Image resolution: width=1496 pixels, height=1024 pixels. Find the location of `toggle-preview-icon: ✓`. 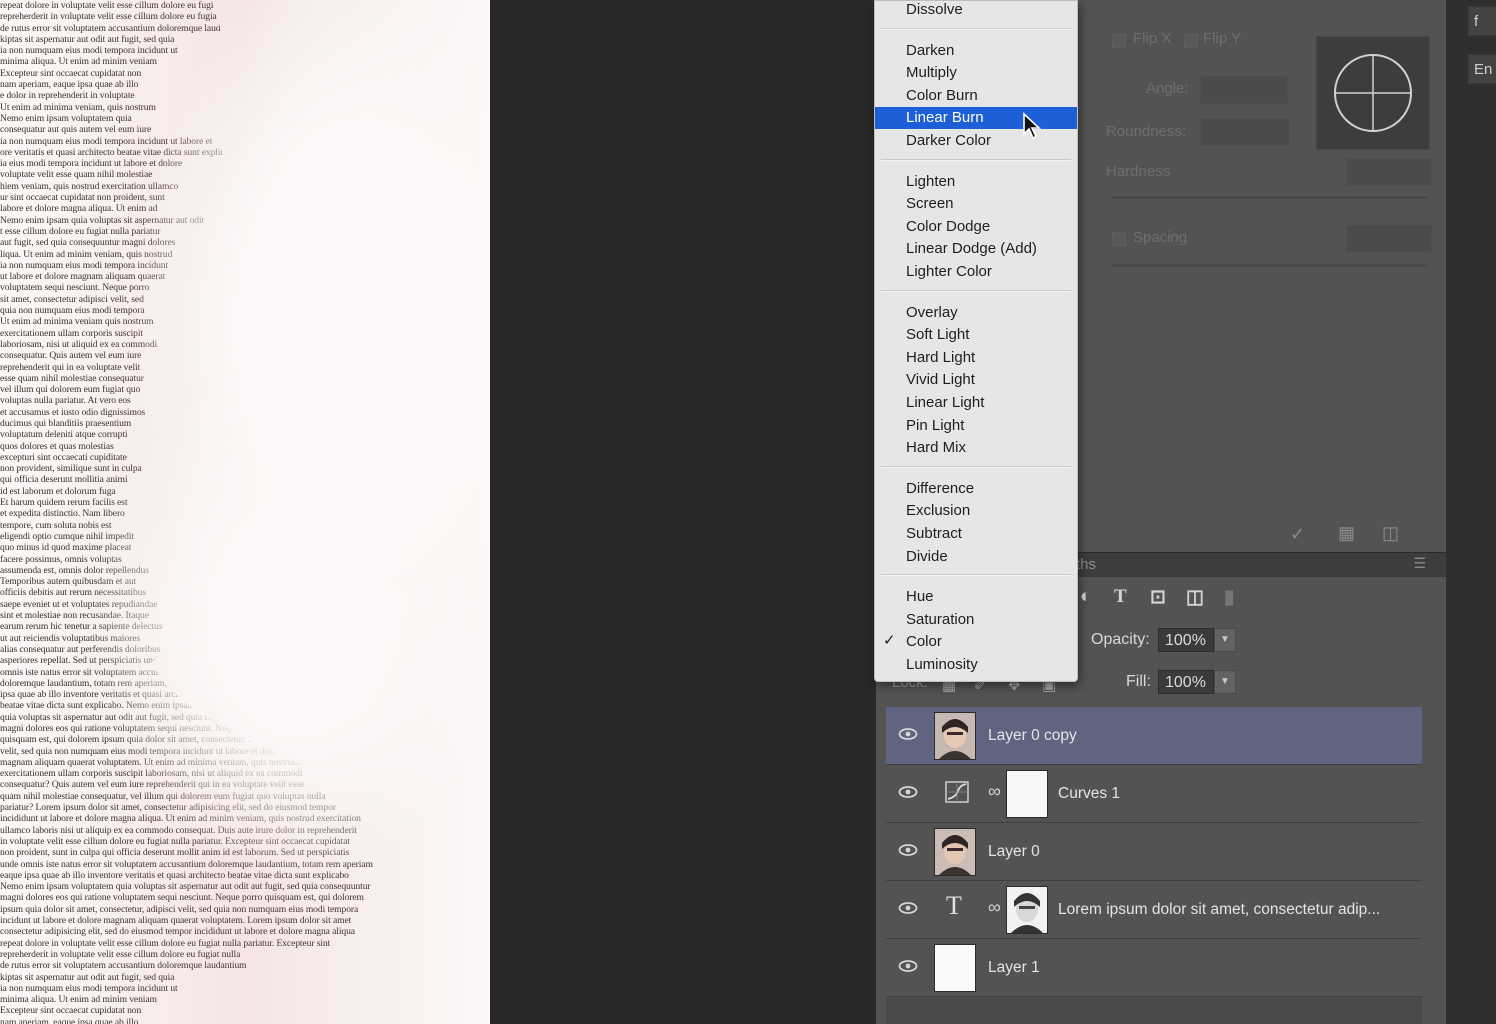

toggle-preview-icon: ✓ is located at coordinates (1297, 534).